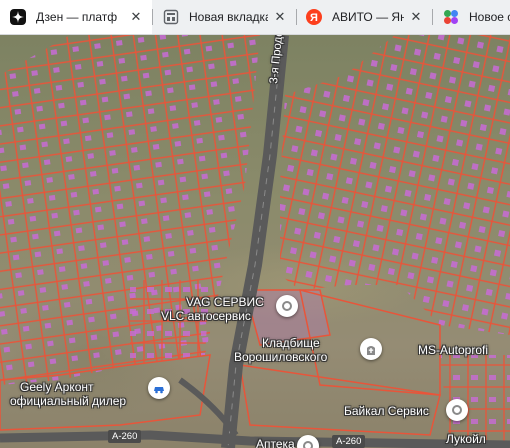 Image resolution: width=510 pixels, height=448 pixels. Describe the element at coordinates (386, 411) in the screenshot. I see `poi-label-baikal: Байкал Сервис` at that location.